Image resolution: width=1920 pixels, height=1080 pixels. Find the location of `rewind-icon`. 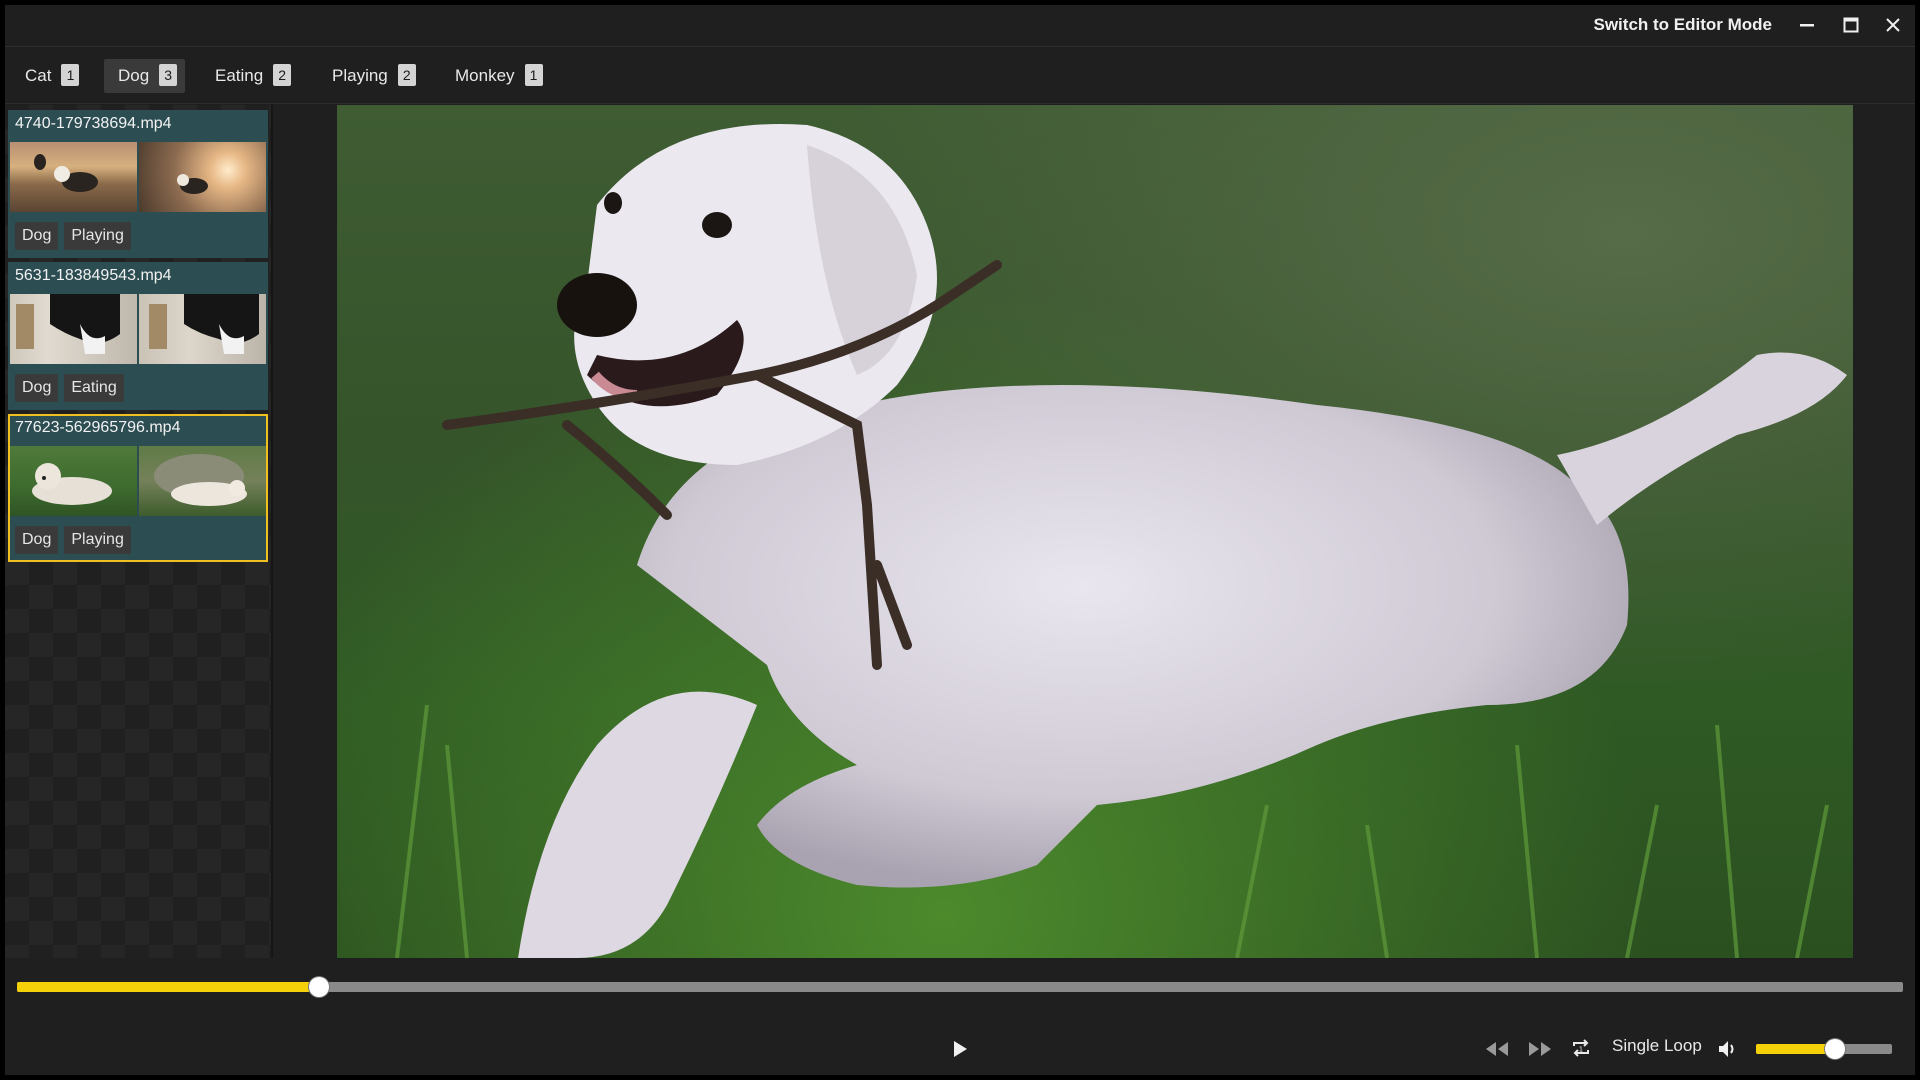

rewind-icon is located at coordinates (1497, 1049).